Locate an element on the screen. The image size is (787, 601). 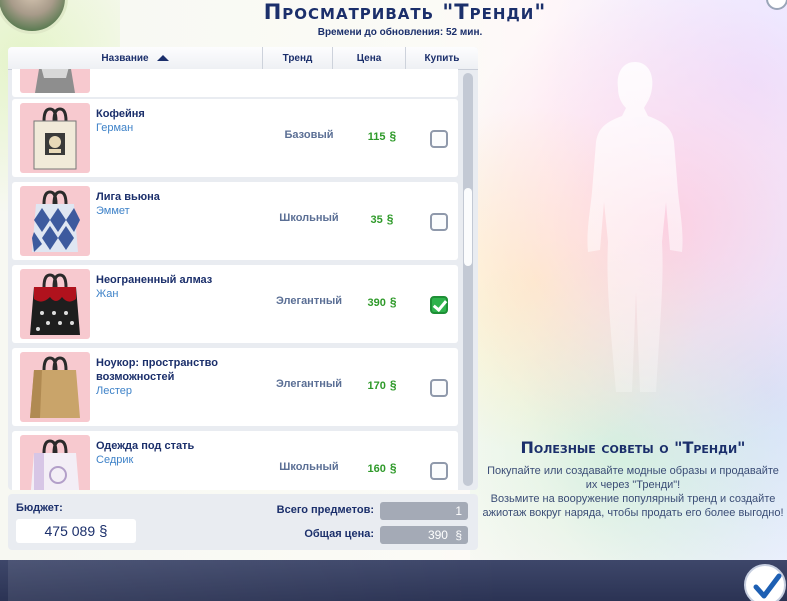
bottom-bar-highlight is located at coordinates (258, 580).